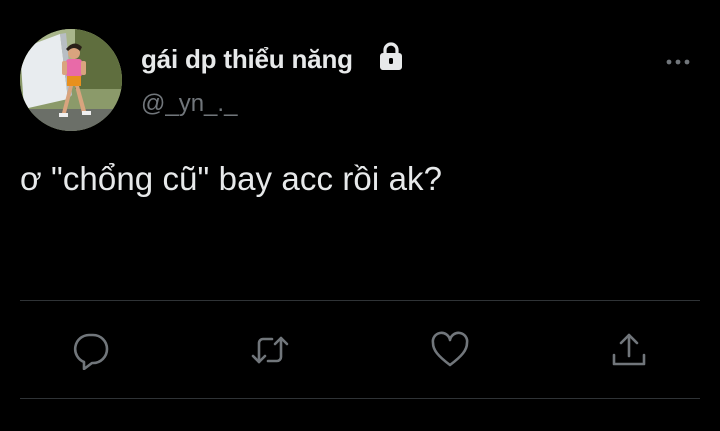  What do you see at coordinates (189, 104) in the screenshot?
I see `user-handle: @_yn_._` at bounding box center [189, 104].